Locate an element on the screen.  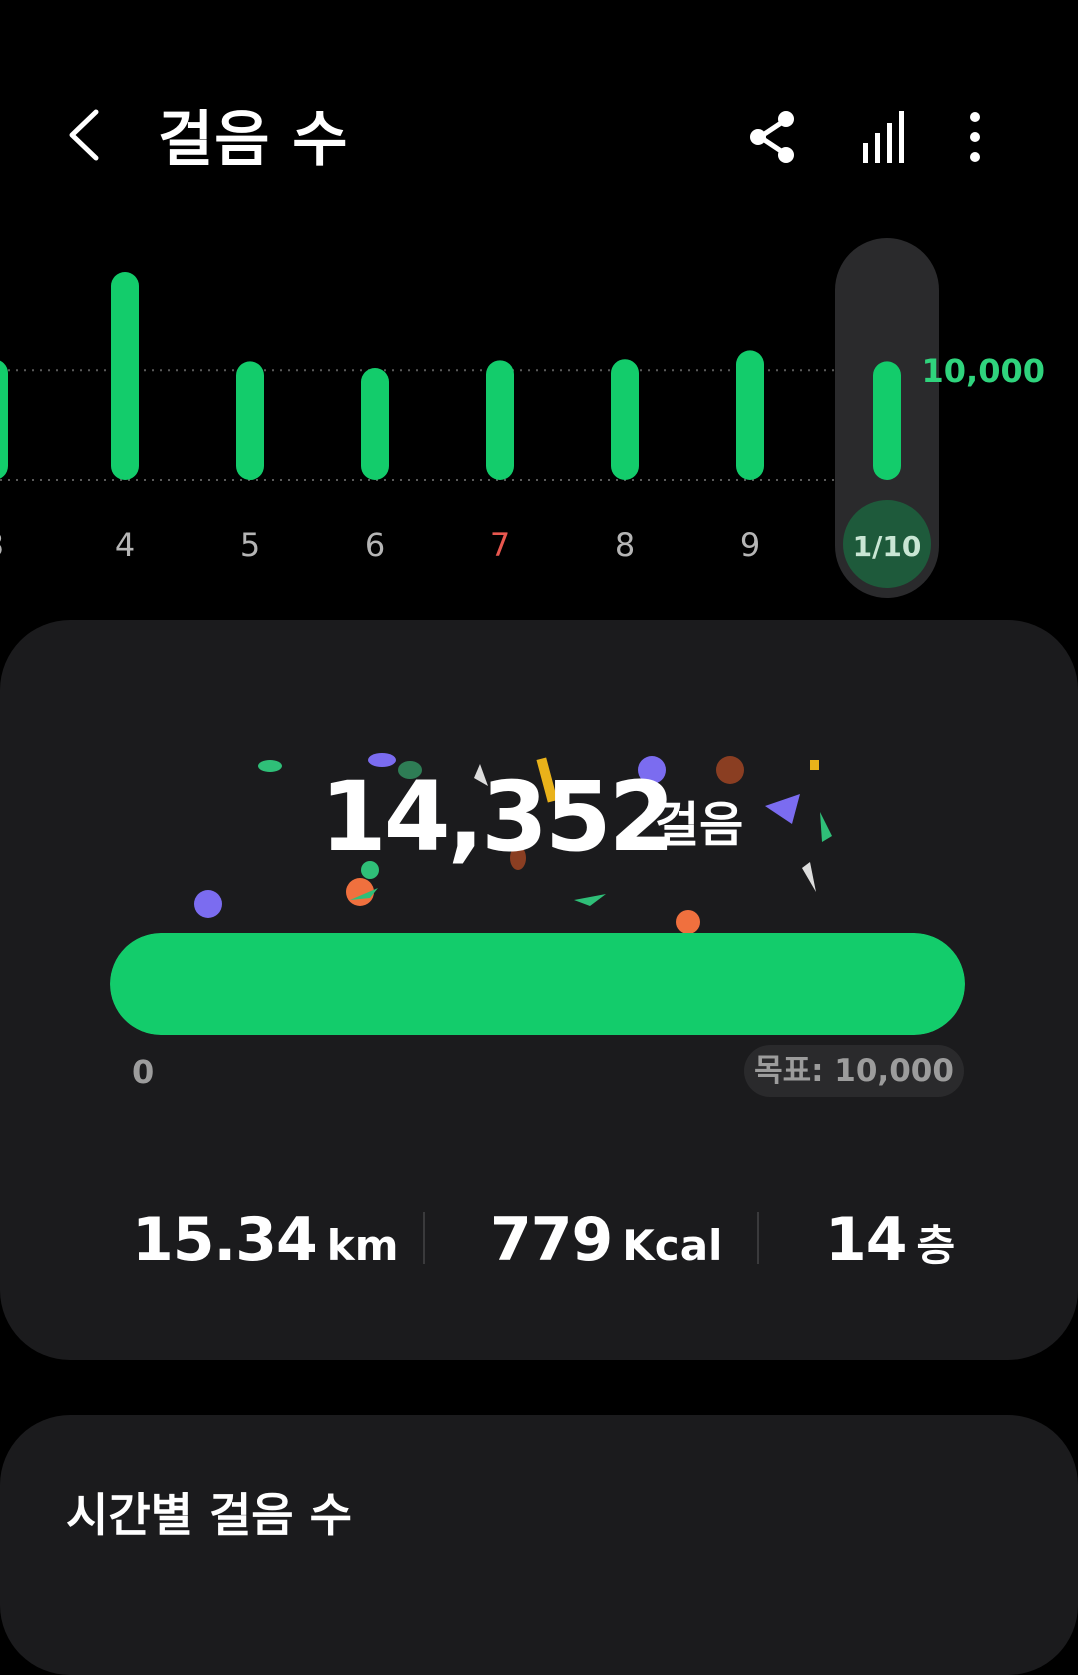
floors-stat: 14 층 is located at coordinates (890, 1247).